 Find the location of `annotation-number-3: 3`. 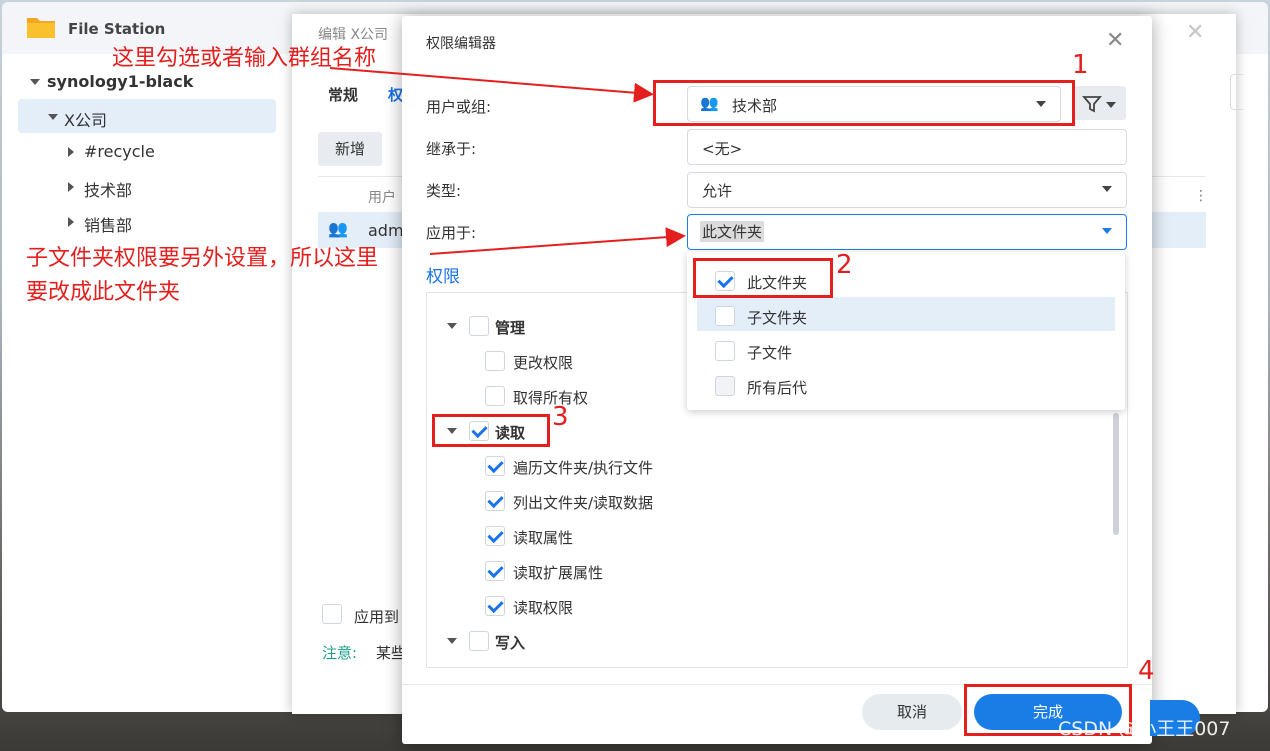

annotation-number-3: 3 is located at coordinates (560, 417).